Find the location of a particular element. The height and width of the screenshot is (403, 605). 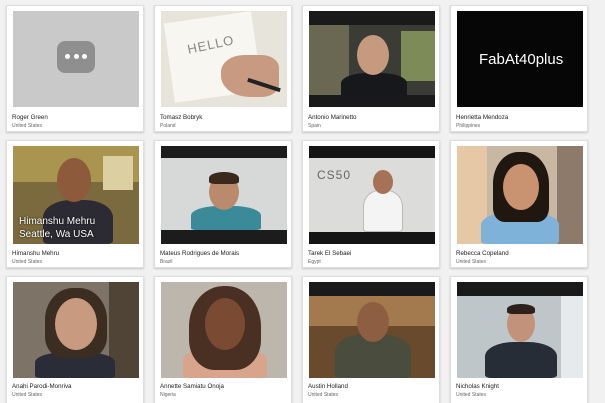

participant-card: Rebecca Copeland United States is located at coordinates (519, 204).